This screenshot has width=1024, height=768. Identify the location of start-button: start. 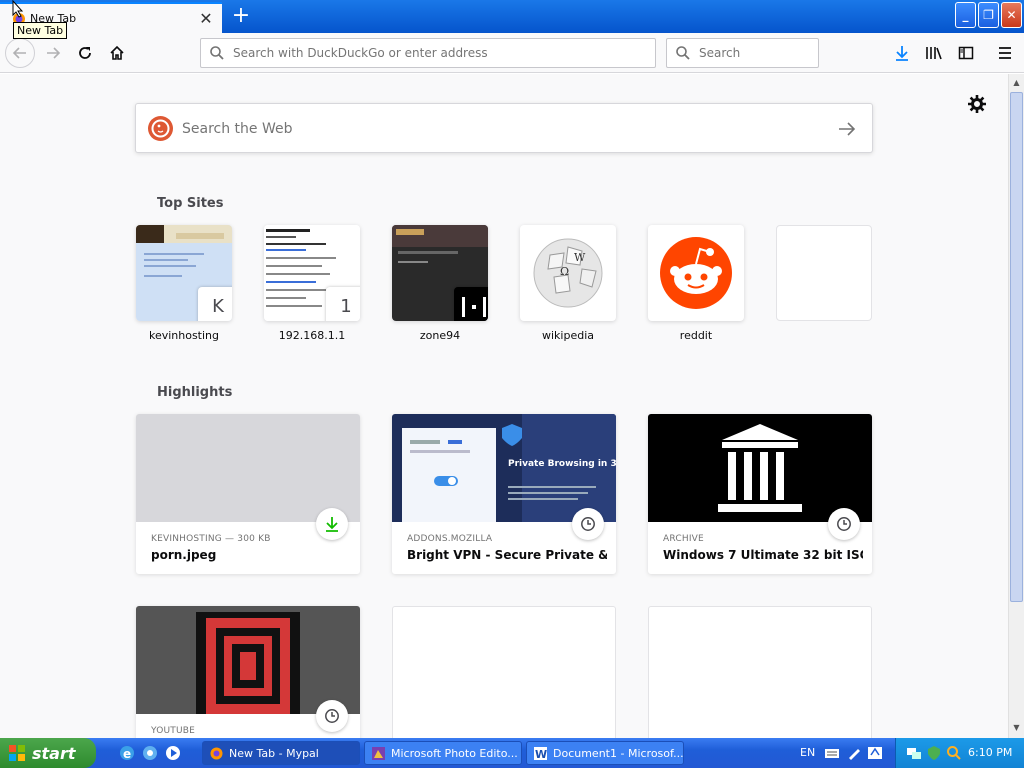
(48, 753).